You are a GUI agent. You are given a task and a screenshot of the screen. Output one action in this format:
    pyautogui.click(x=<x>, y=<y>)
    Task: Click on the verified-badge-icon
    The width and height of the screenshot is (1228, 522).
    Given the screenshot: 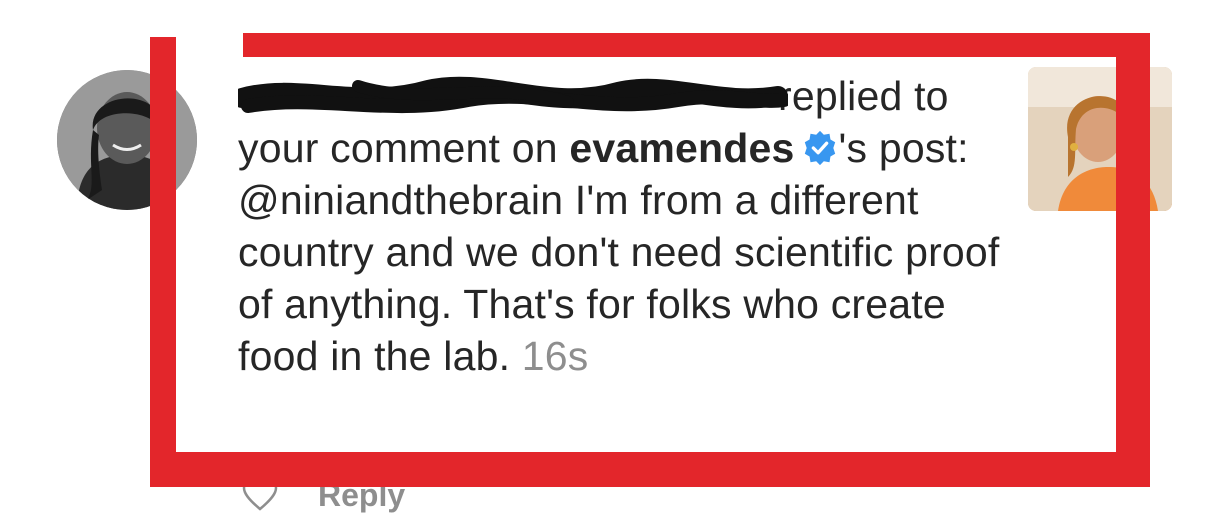 What is the action you would take?
    pyautogui.click(x=819, y=148)
    